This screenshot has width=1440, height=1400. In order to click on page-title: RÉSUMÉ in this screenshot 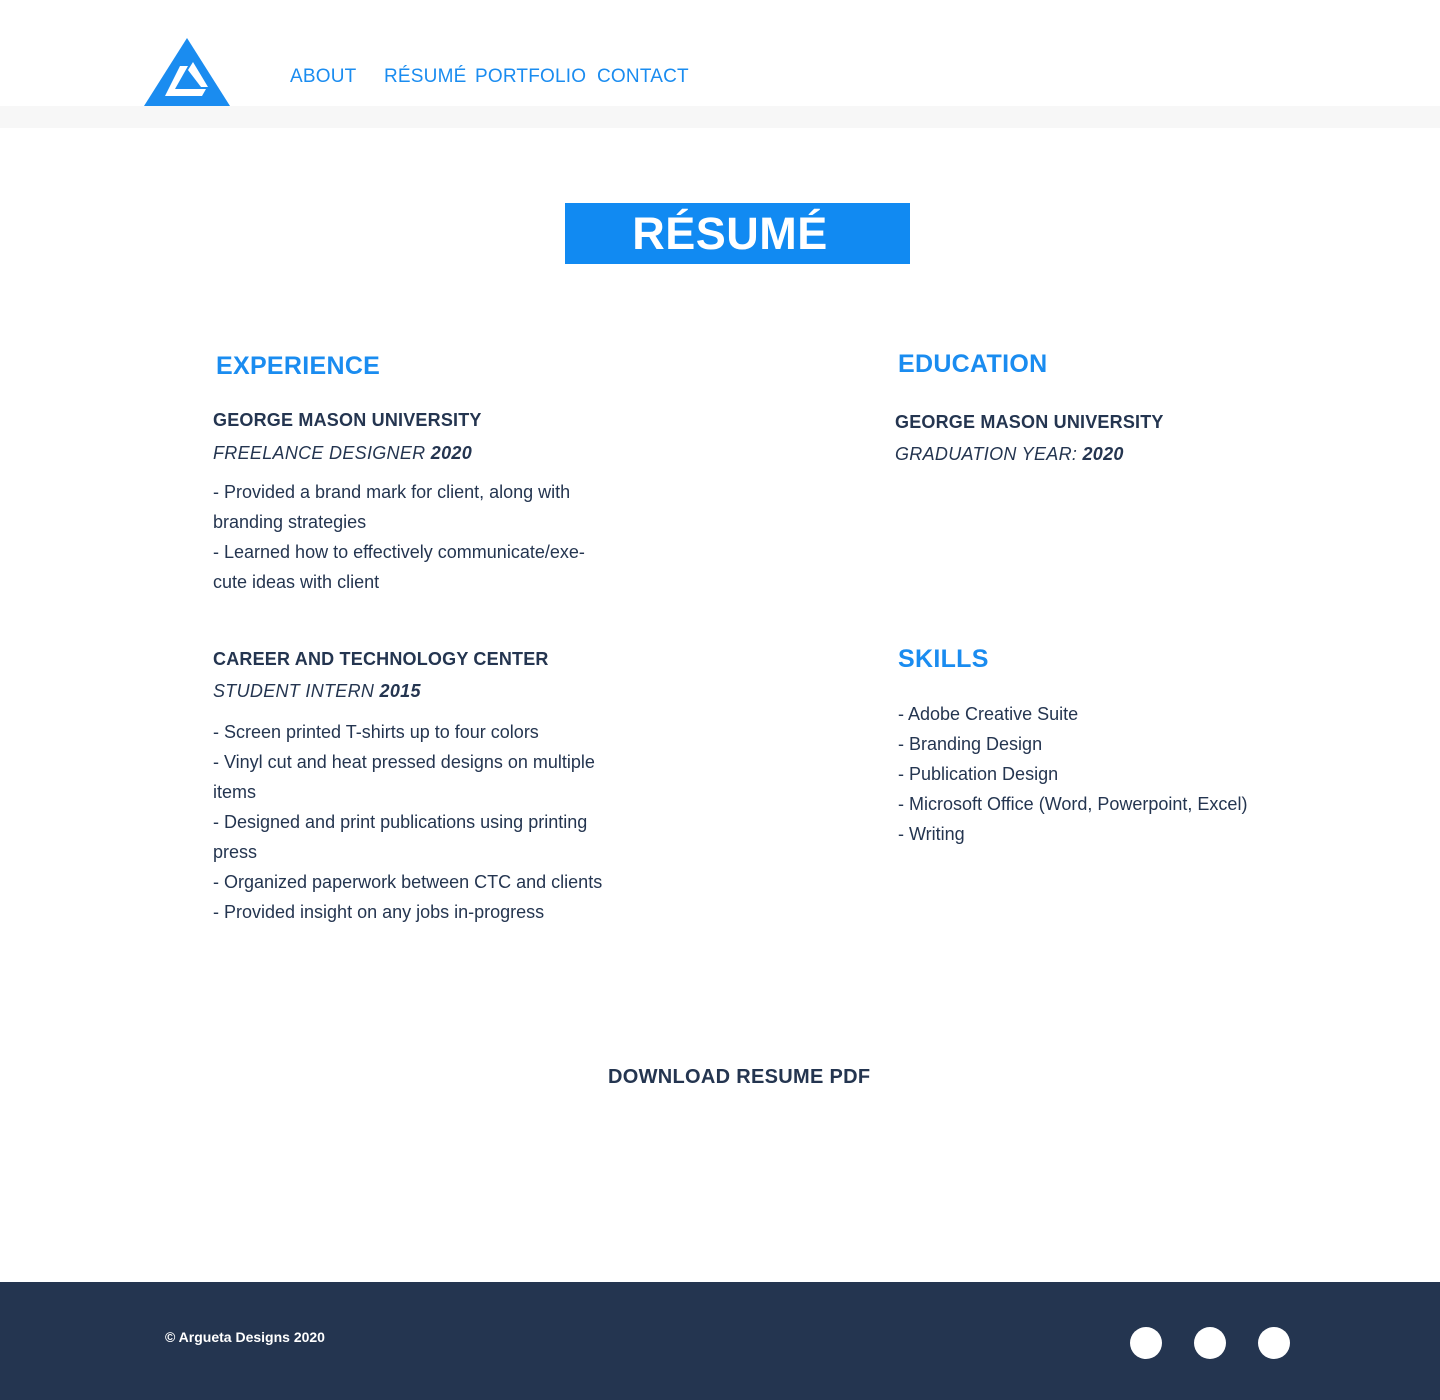, I will do `click(730, 233)`.